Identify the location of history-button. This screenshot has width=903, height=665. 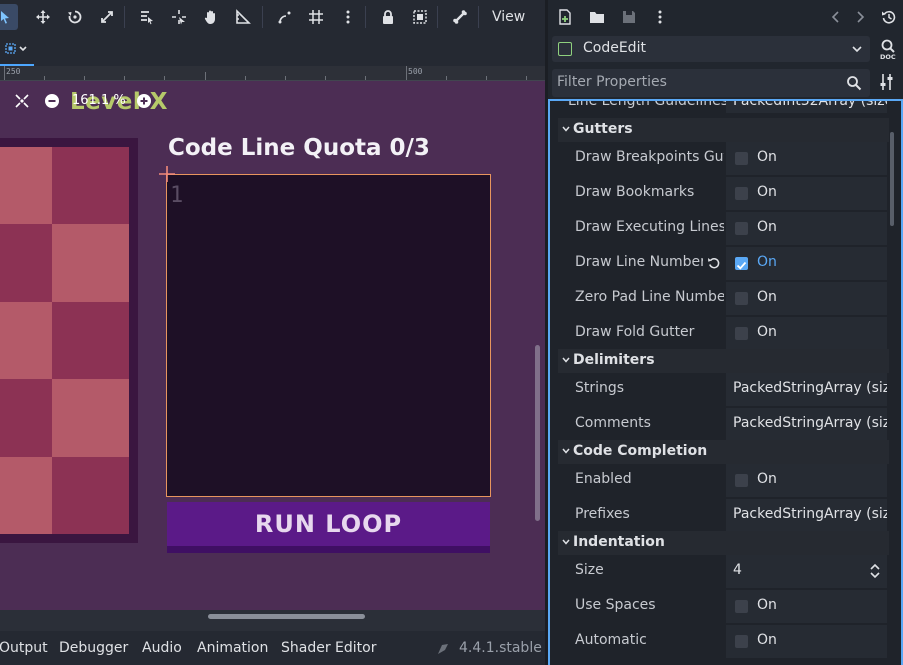
(889, 17).